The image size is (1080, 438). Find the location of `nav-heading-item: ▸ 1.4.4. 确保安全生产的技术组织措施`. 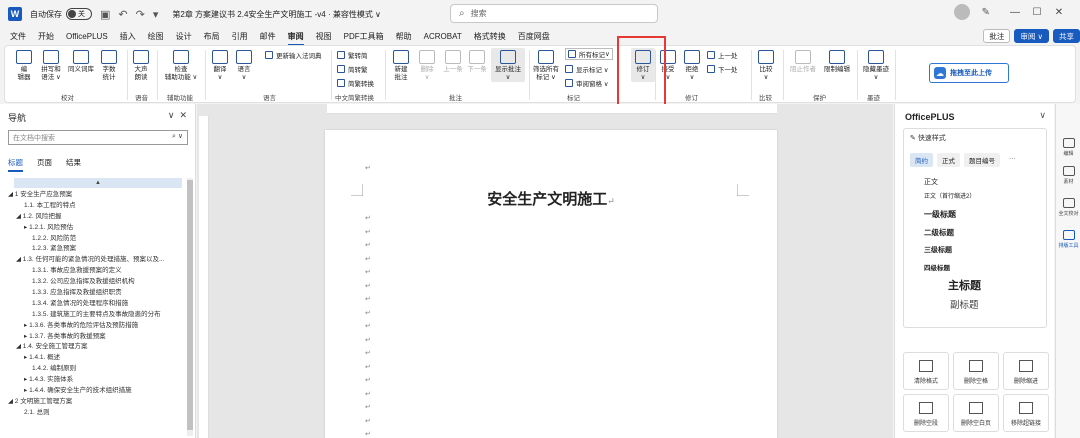

nav-heading-item: ▸ 1.4.4. 确保安全生产的技术组织措施 is located at coordinates (93, 391).